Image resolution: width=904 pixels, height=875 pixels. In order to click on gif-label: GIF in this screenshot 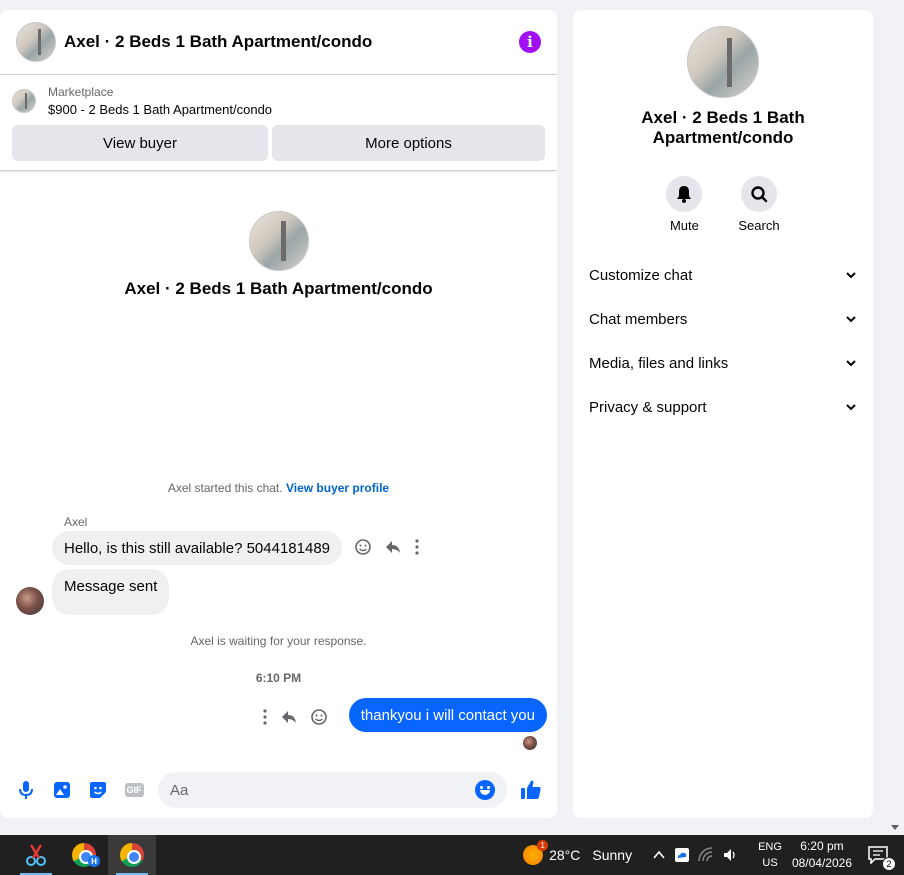, I will do `click(134, 790)`.